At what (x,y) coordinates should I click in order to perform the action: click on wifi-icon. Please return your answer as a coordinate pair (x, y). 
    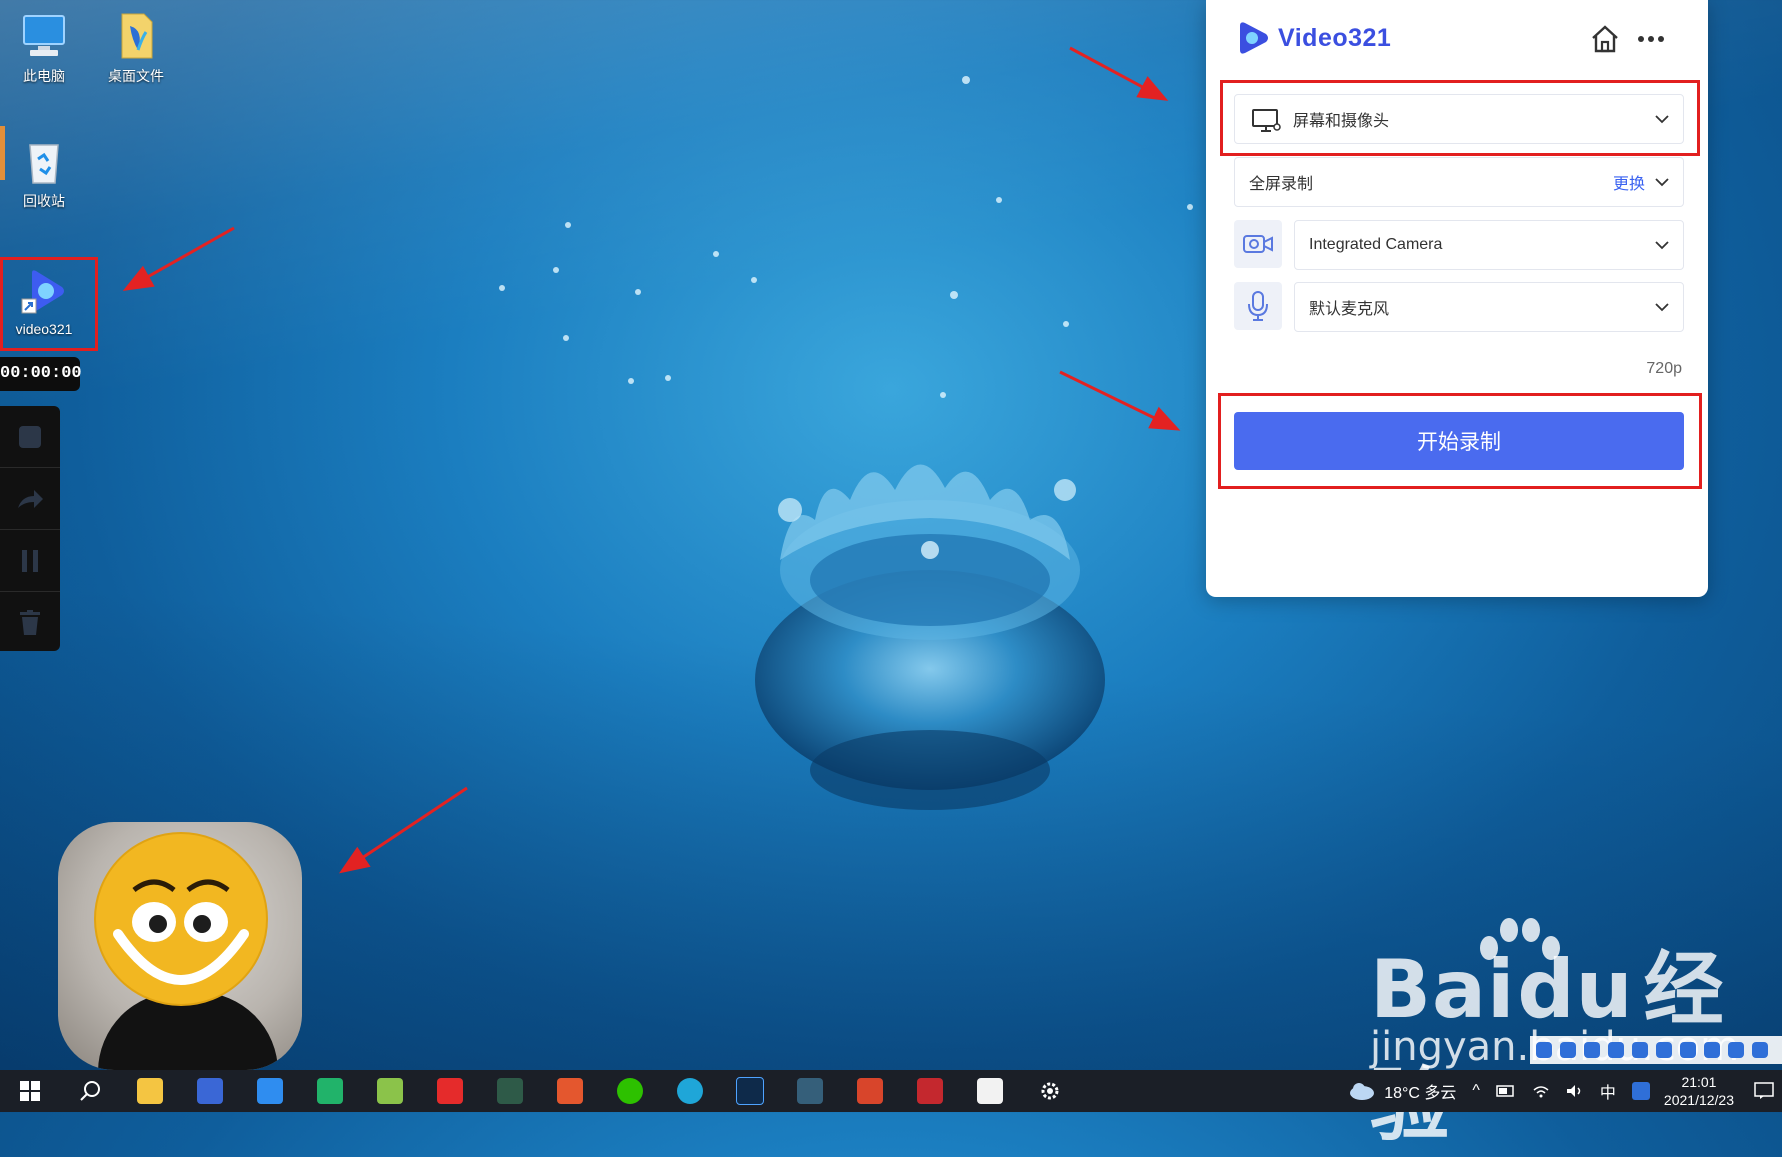
    Looking at the image, I should click on (1541, 1091).